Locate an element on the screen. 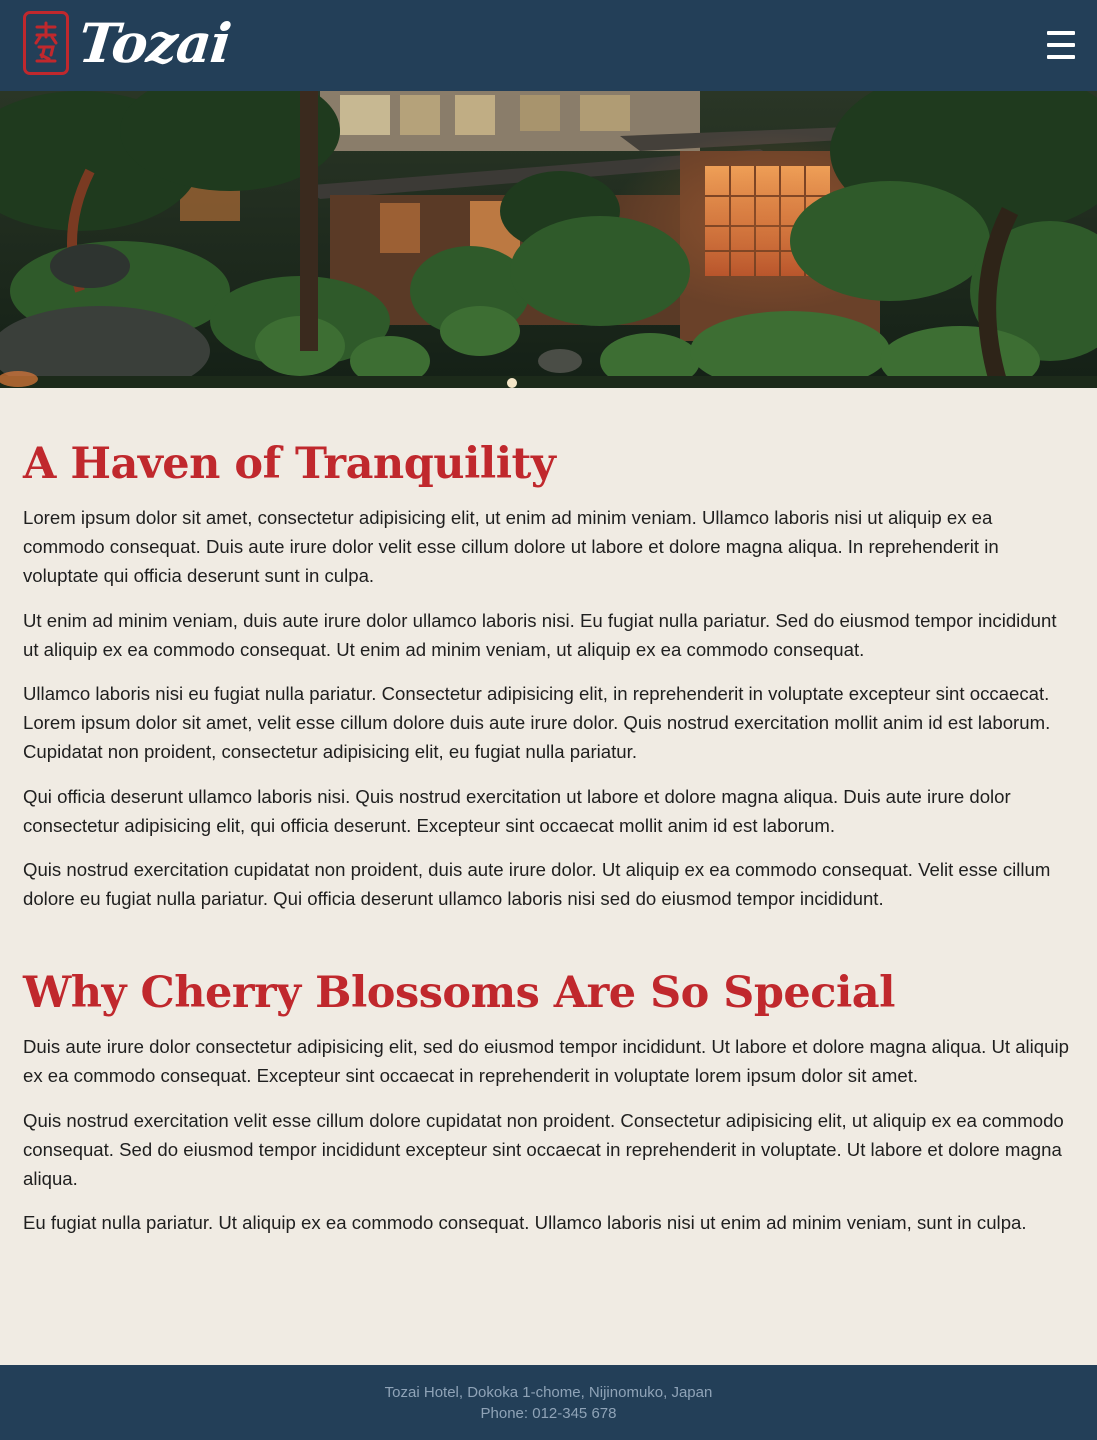  brand-name: Tozai is located at coordinates (154, 43).